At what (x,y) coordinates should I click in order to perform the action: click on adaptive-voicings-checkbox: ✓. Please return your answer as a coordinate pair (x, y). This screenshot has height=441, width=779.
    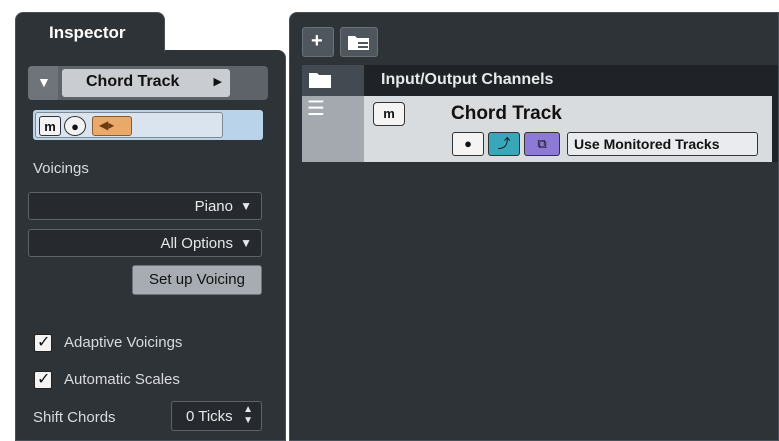
    Looking at the image, I should click on (43, 343).